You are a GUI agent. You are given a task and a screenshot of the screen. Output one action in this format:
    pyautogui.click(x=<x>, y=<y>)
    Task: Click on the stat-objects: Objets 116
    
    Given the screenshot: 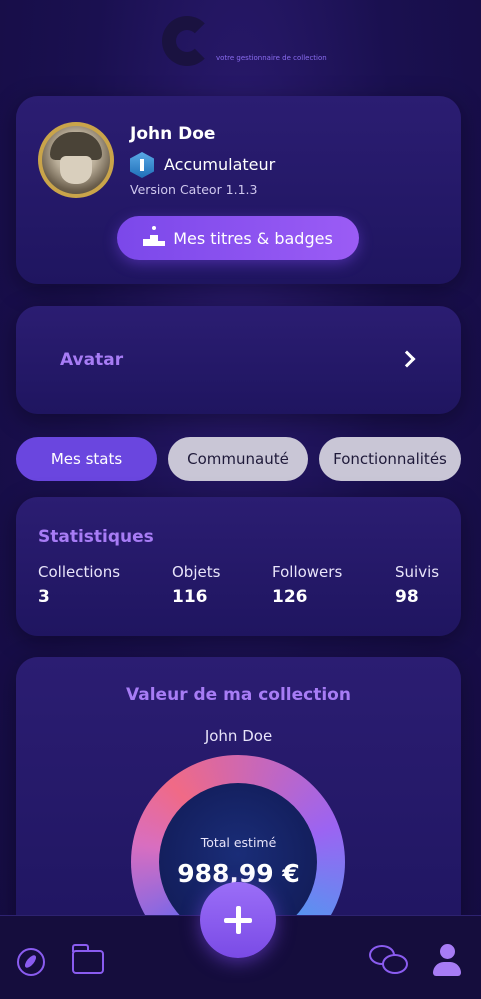 What is the action you would take?
    pyautogui.click(x=196, y=585)
    